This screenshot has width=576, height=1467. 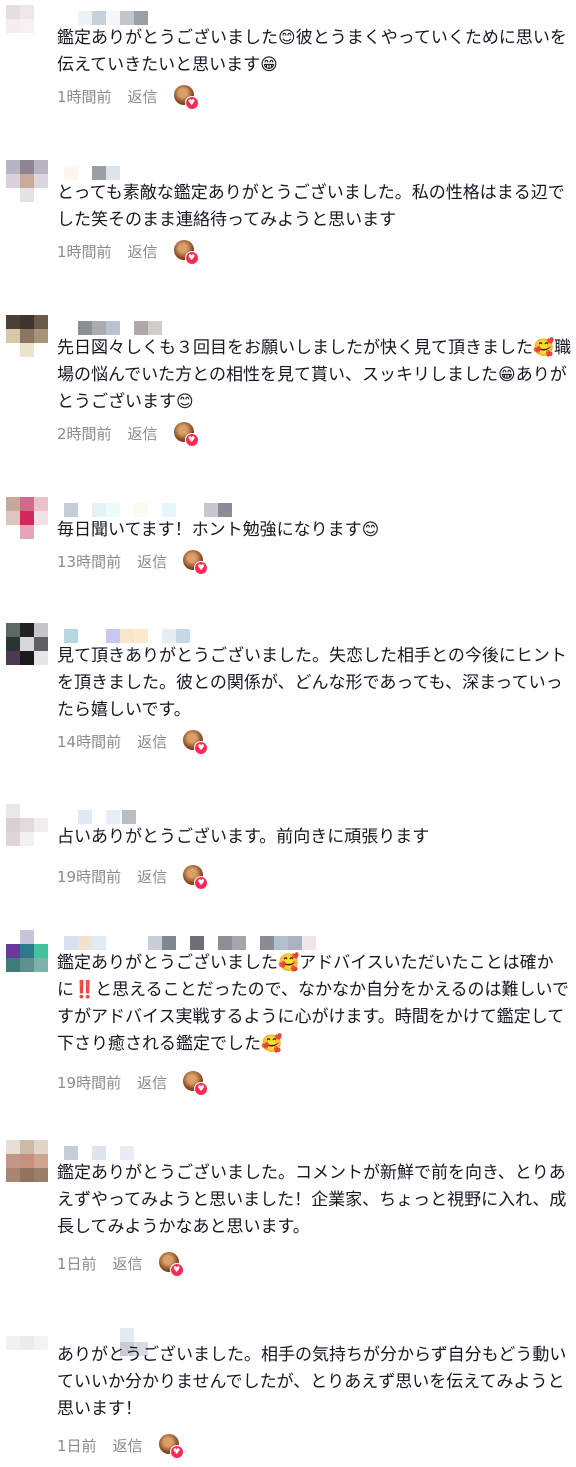 What do you see at coordinates (218, 530) in the screenshot?
I see `comment-text: 毎日聞いてます！ホント勉強になります😊` at bounding box center [218, 530].